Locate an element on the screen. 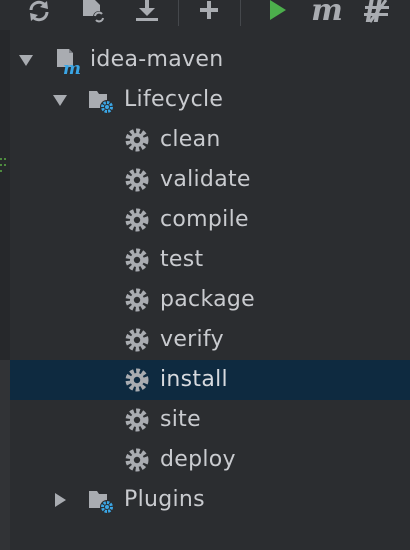 The width and height of the screenshot is (410, 550). maven-badge: m is located at coordinates (72, 67).